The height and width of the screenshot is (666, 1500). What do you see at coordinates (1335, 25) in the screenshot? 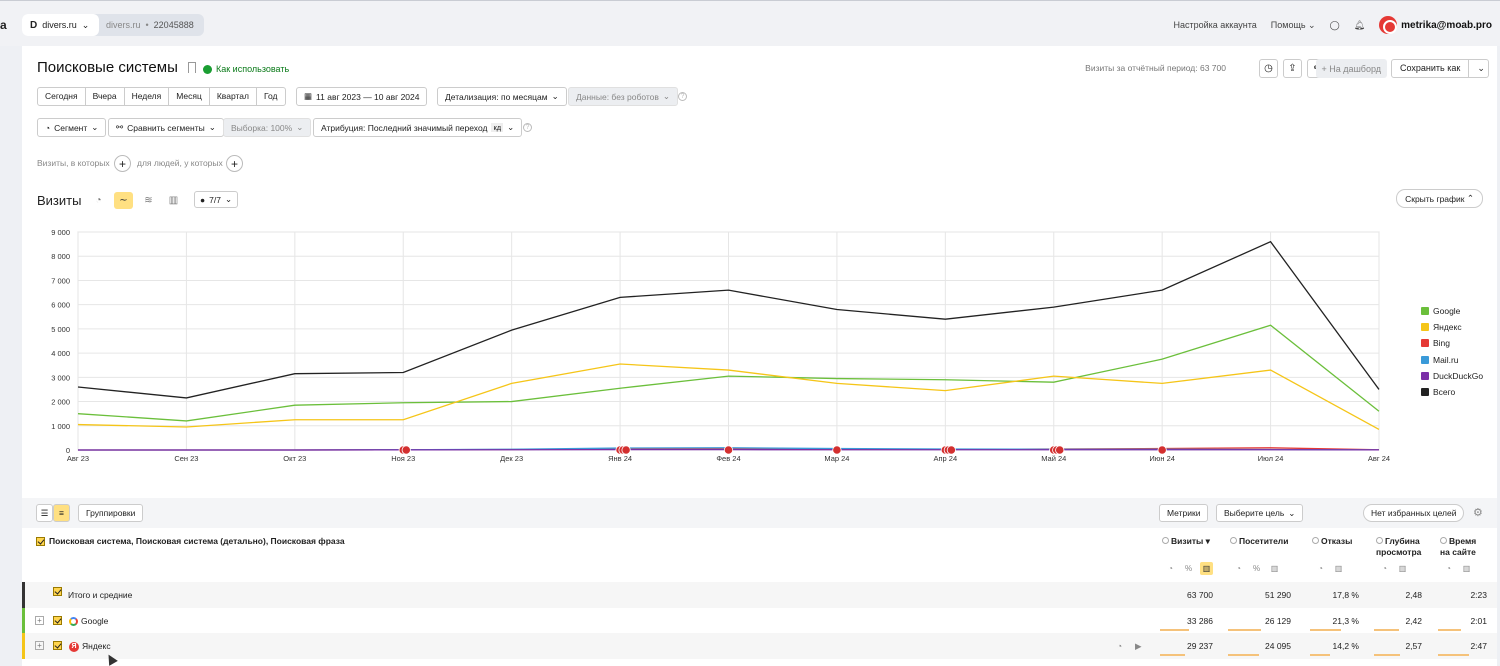
I see `chat-icon: ◯` at bounding box center [1335, 25].